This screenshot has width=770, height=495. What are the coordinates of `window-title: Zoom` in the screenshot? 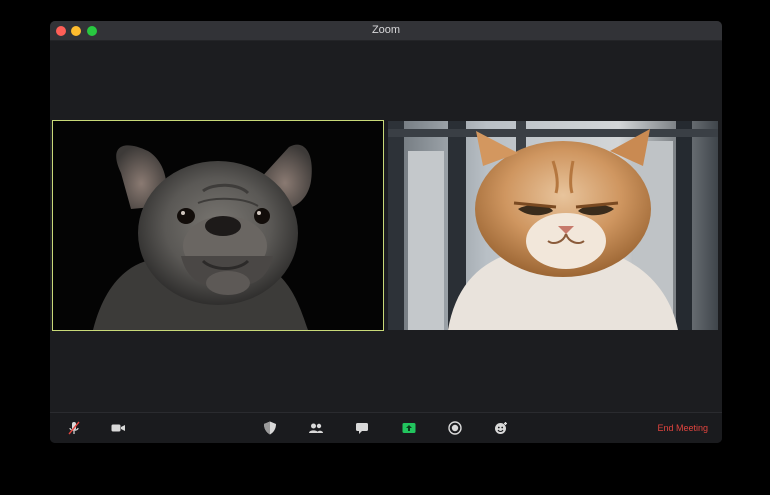 It's located at (386, 30).